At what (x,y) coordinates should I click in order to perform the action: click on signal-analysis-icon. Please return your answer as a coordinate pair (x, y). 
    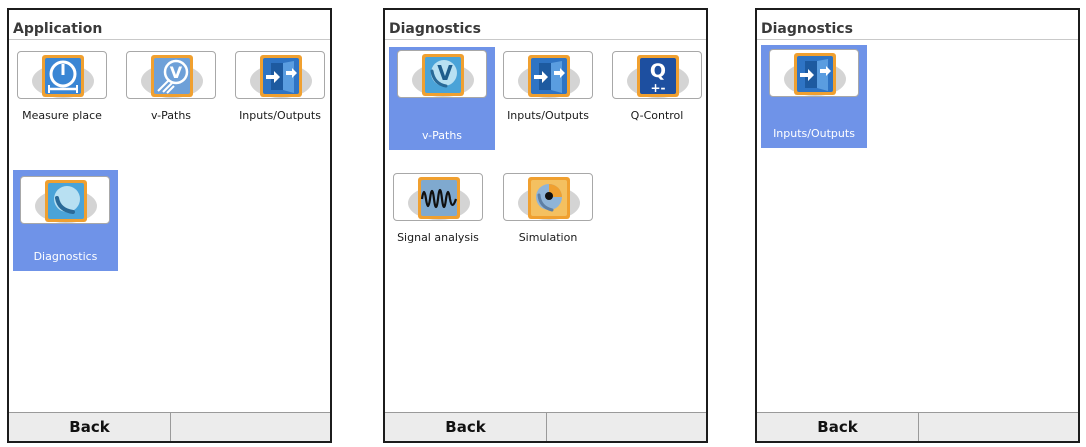
    Looking at the image, I should click on (439, 198).